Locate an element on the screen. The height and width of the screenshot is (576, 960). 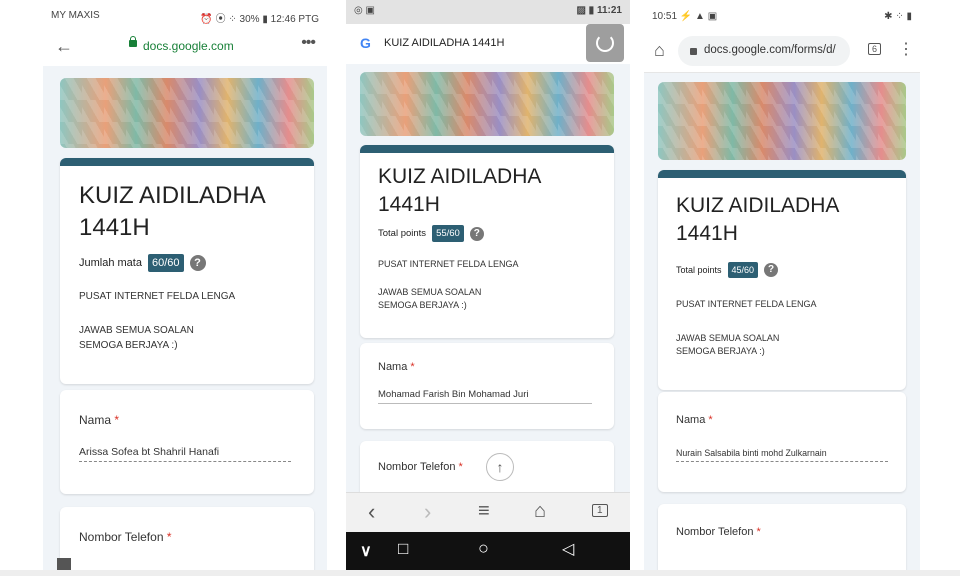
page-background-strip is located at coordinates (480, 573).